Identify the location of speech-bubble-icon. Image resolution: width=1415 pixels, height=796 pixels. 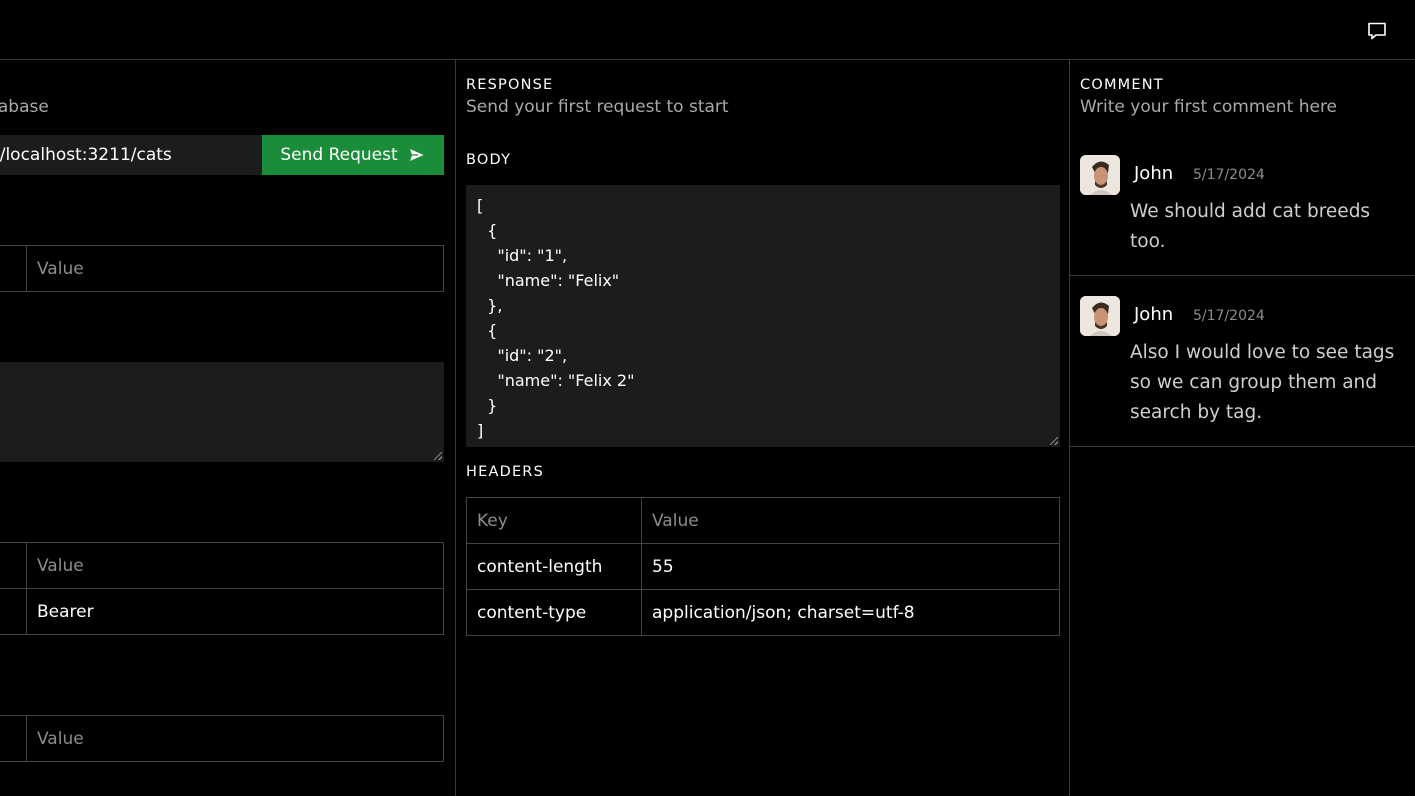
(1377, 31).